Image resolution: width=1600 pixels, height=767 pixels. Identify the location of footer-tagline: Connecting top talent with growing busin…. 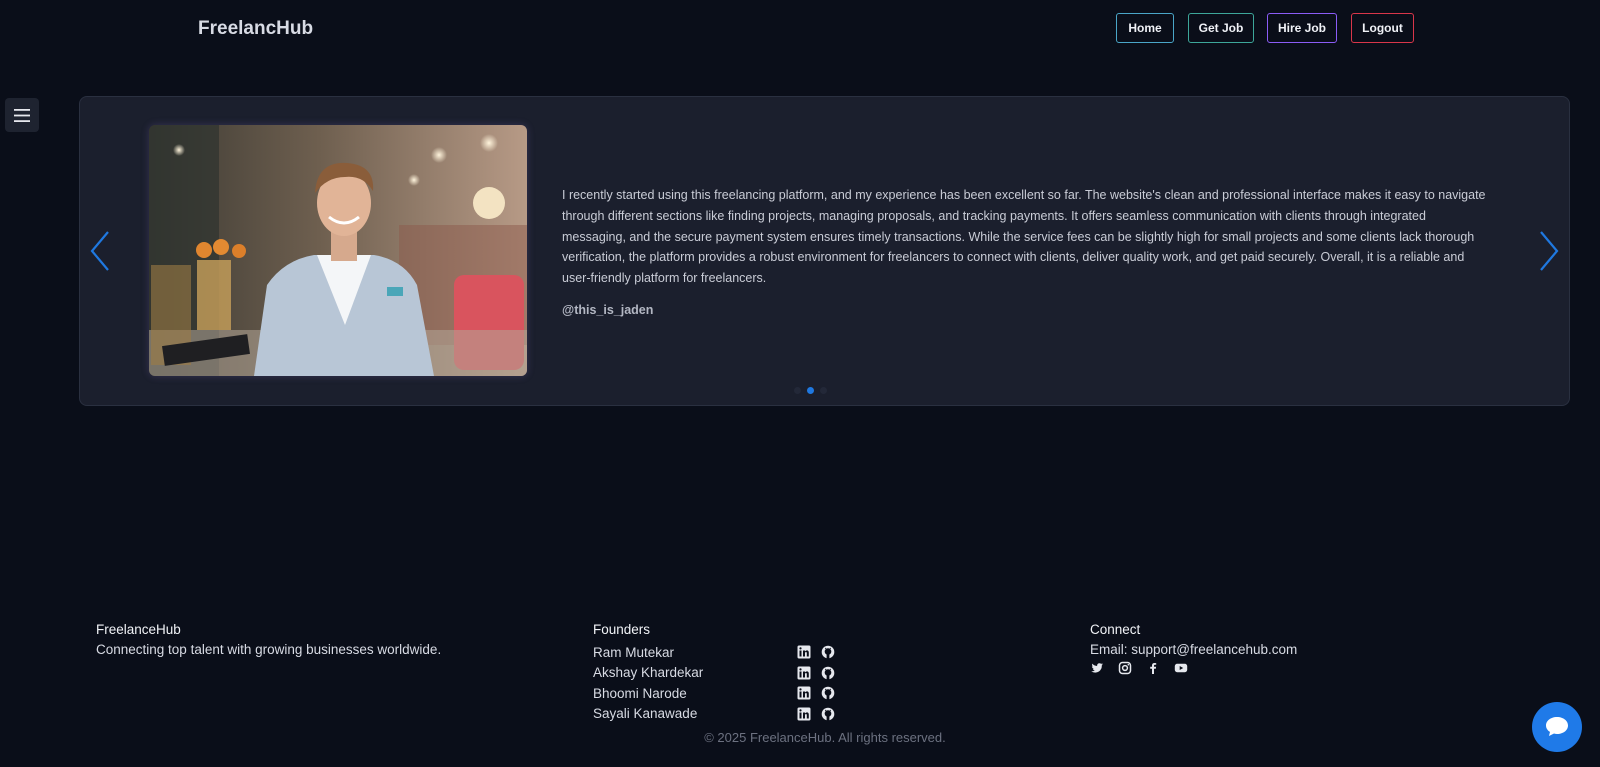
(269, 649).